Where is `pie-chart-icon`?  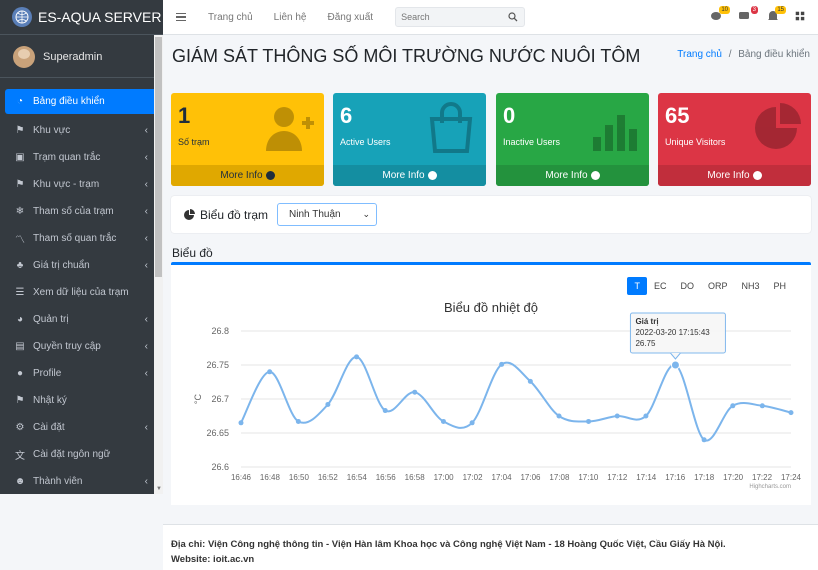
pie-chart-icon is located at coordinates (189, 214).